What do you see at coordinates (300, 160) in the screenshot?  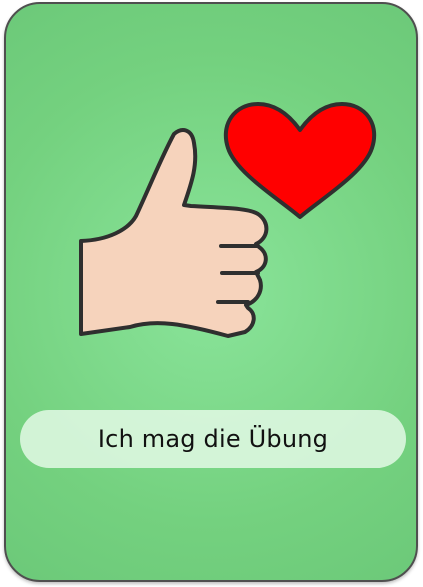 I see `heart-icon` at bounding box center [300, 160].